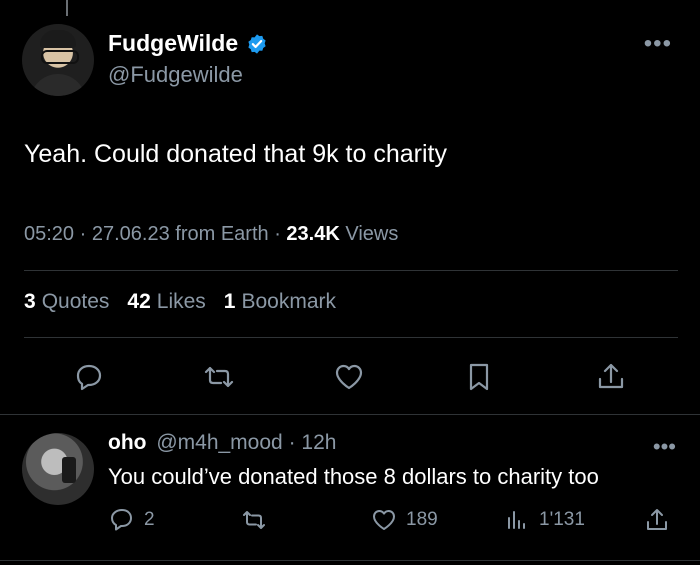  Describe the element at coordinates (131, 234) in the screenshot. I see `tweet-date: 27.06.23` at that location.